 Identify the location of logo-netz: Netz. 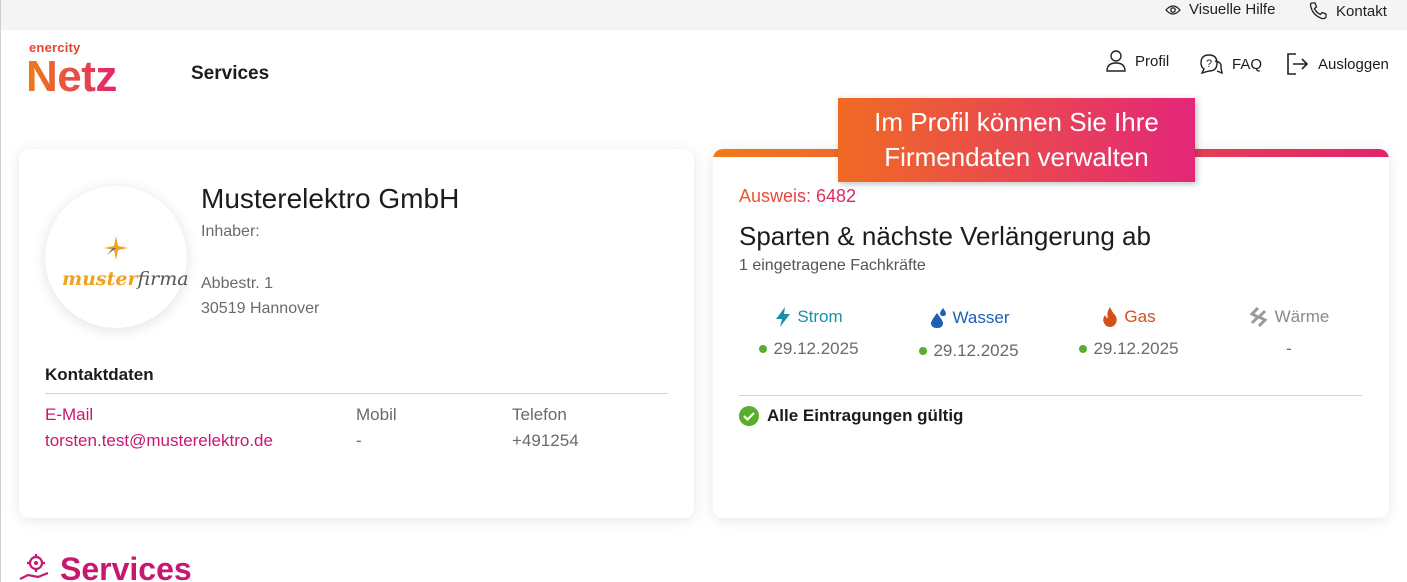
(71, 77).